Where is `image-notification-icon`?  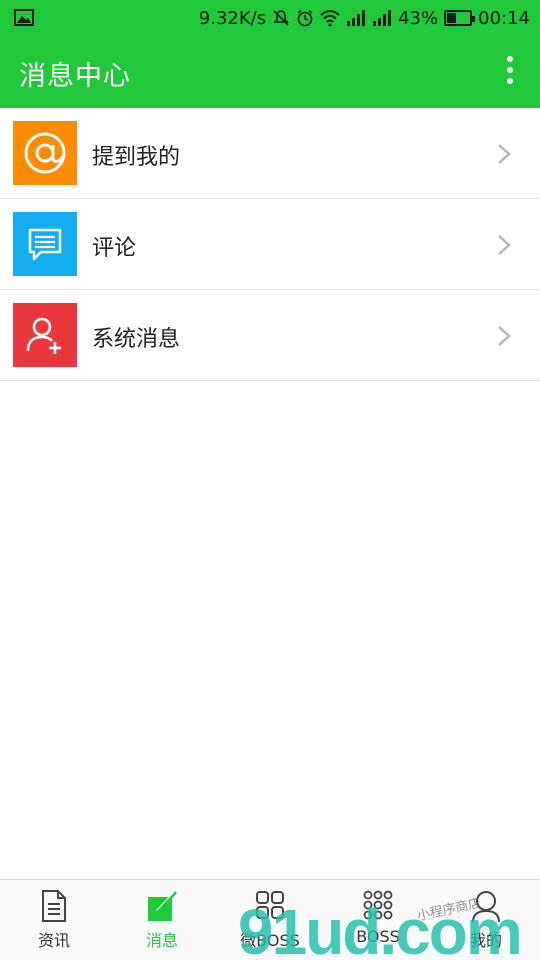 image-notification-icon is located at coordinates (24, 17).